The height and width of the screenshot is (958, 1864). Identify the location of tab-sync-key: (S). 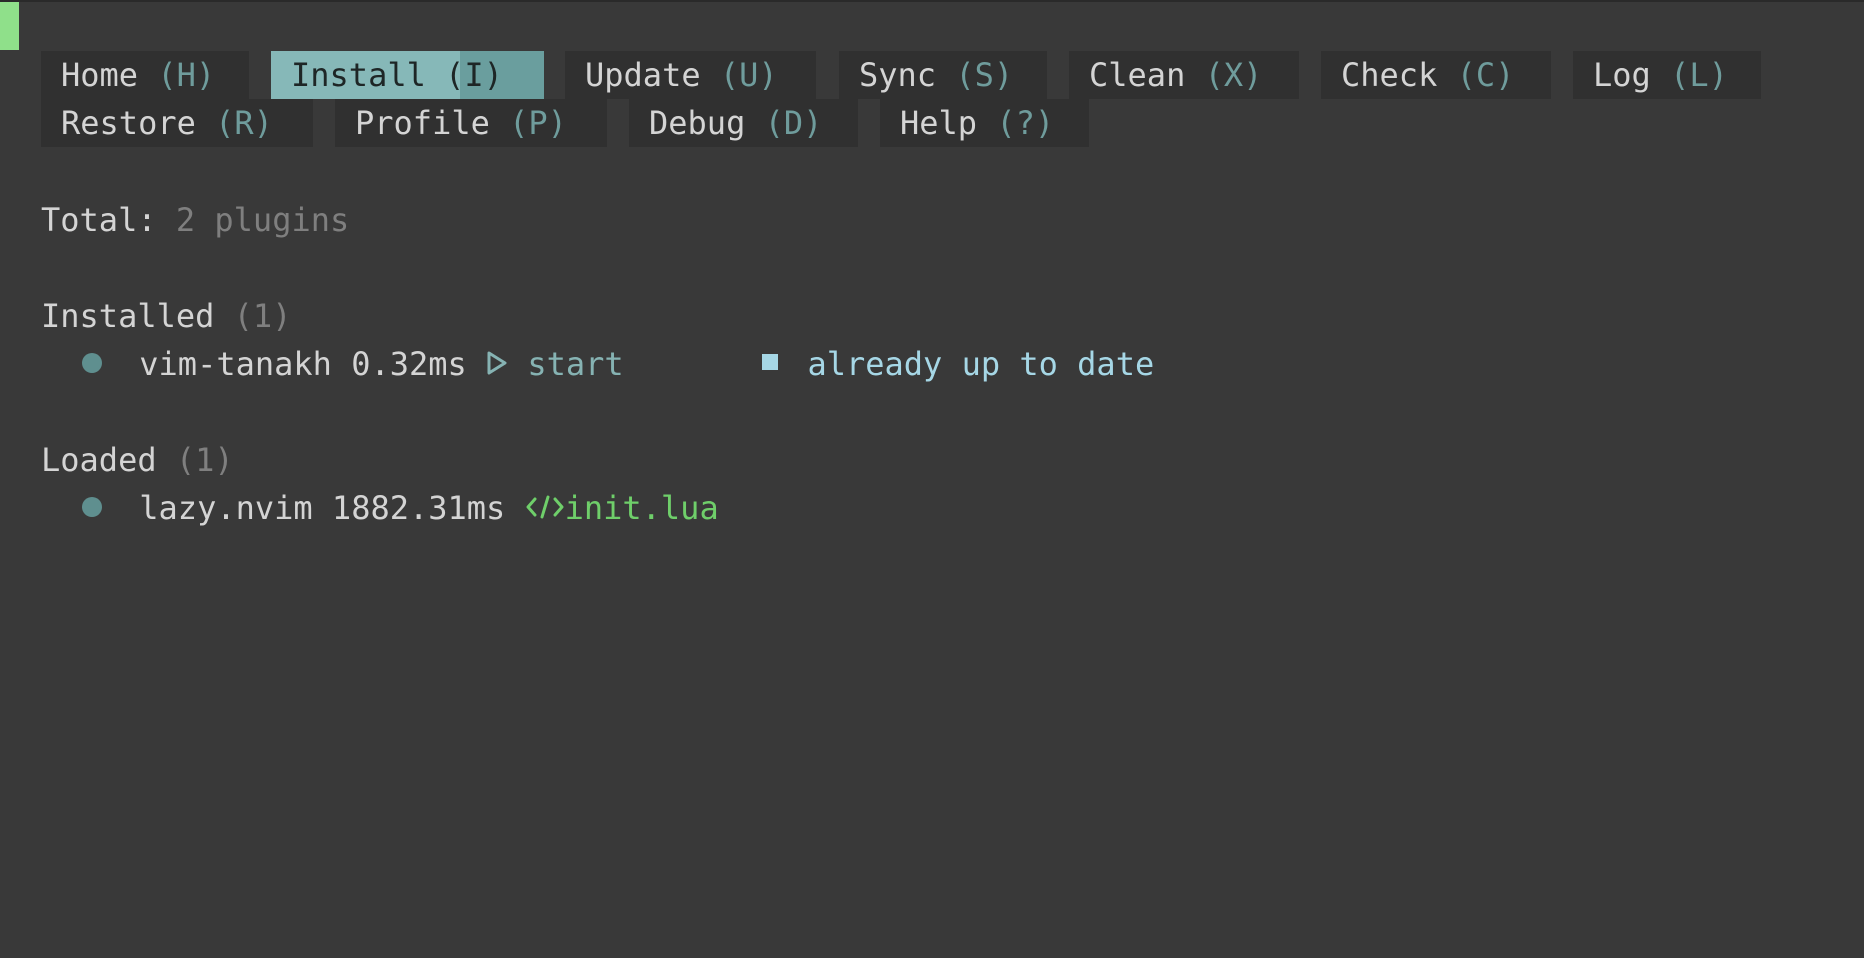
(984, 75).